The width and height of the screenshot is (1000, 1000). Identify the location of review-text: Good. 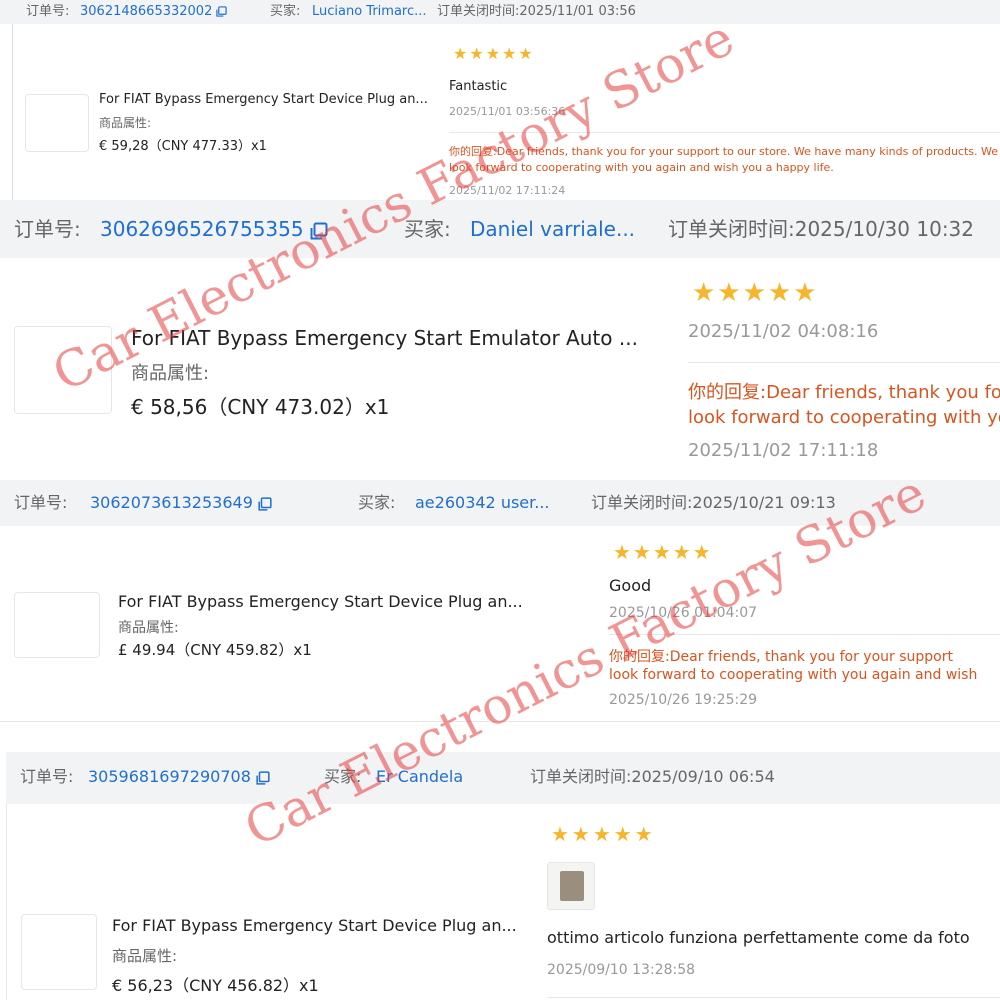
(630, 585).